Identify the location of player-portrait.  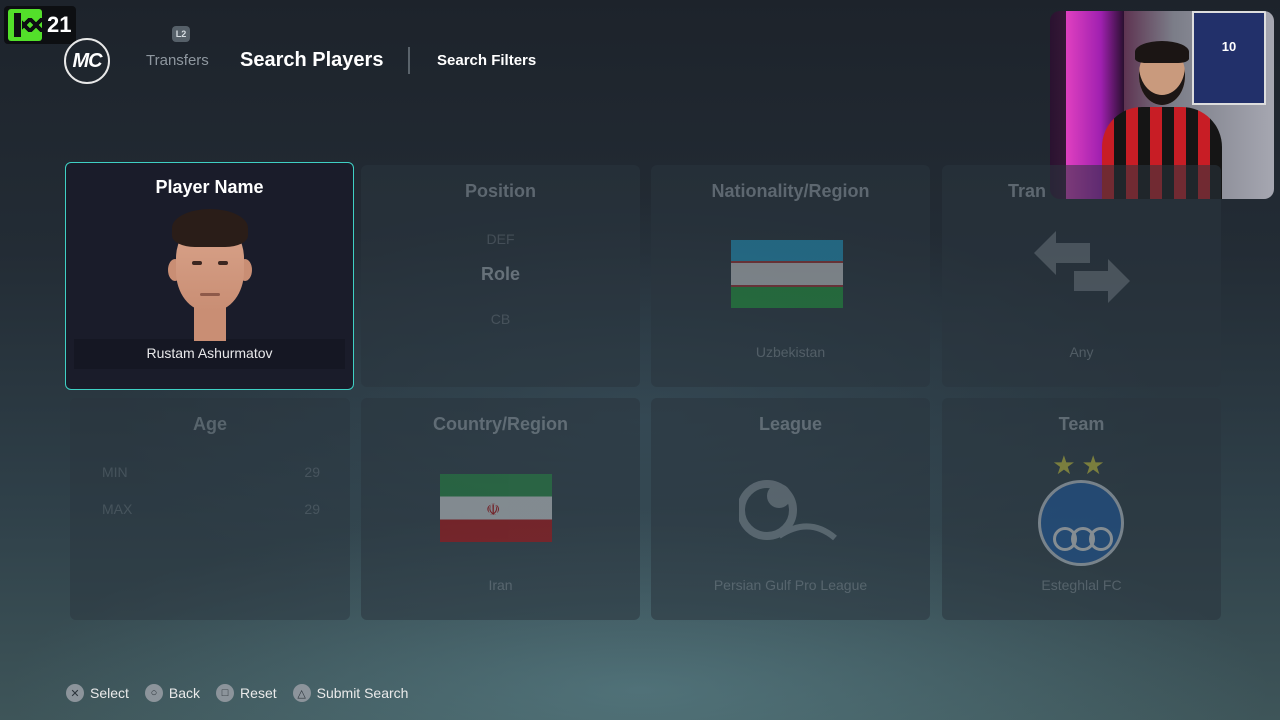
(210, 275).